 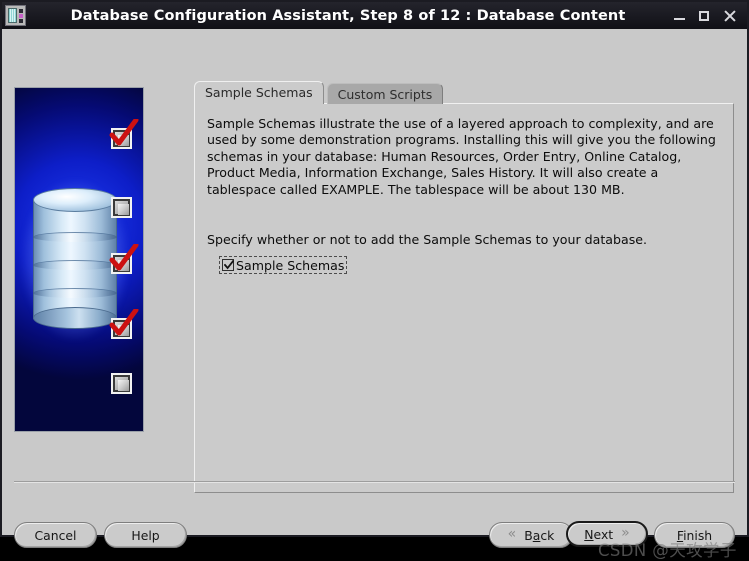 I want to click on chevron-right-icon: », so click(x=625, y=533).